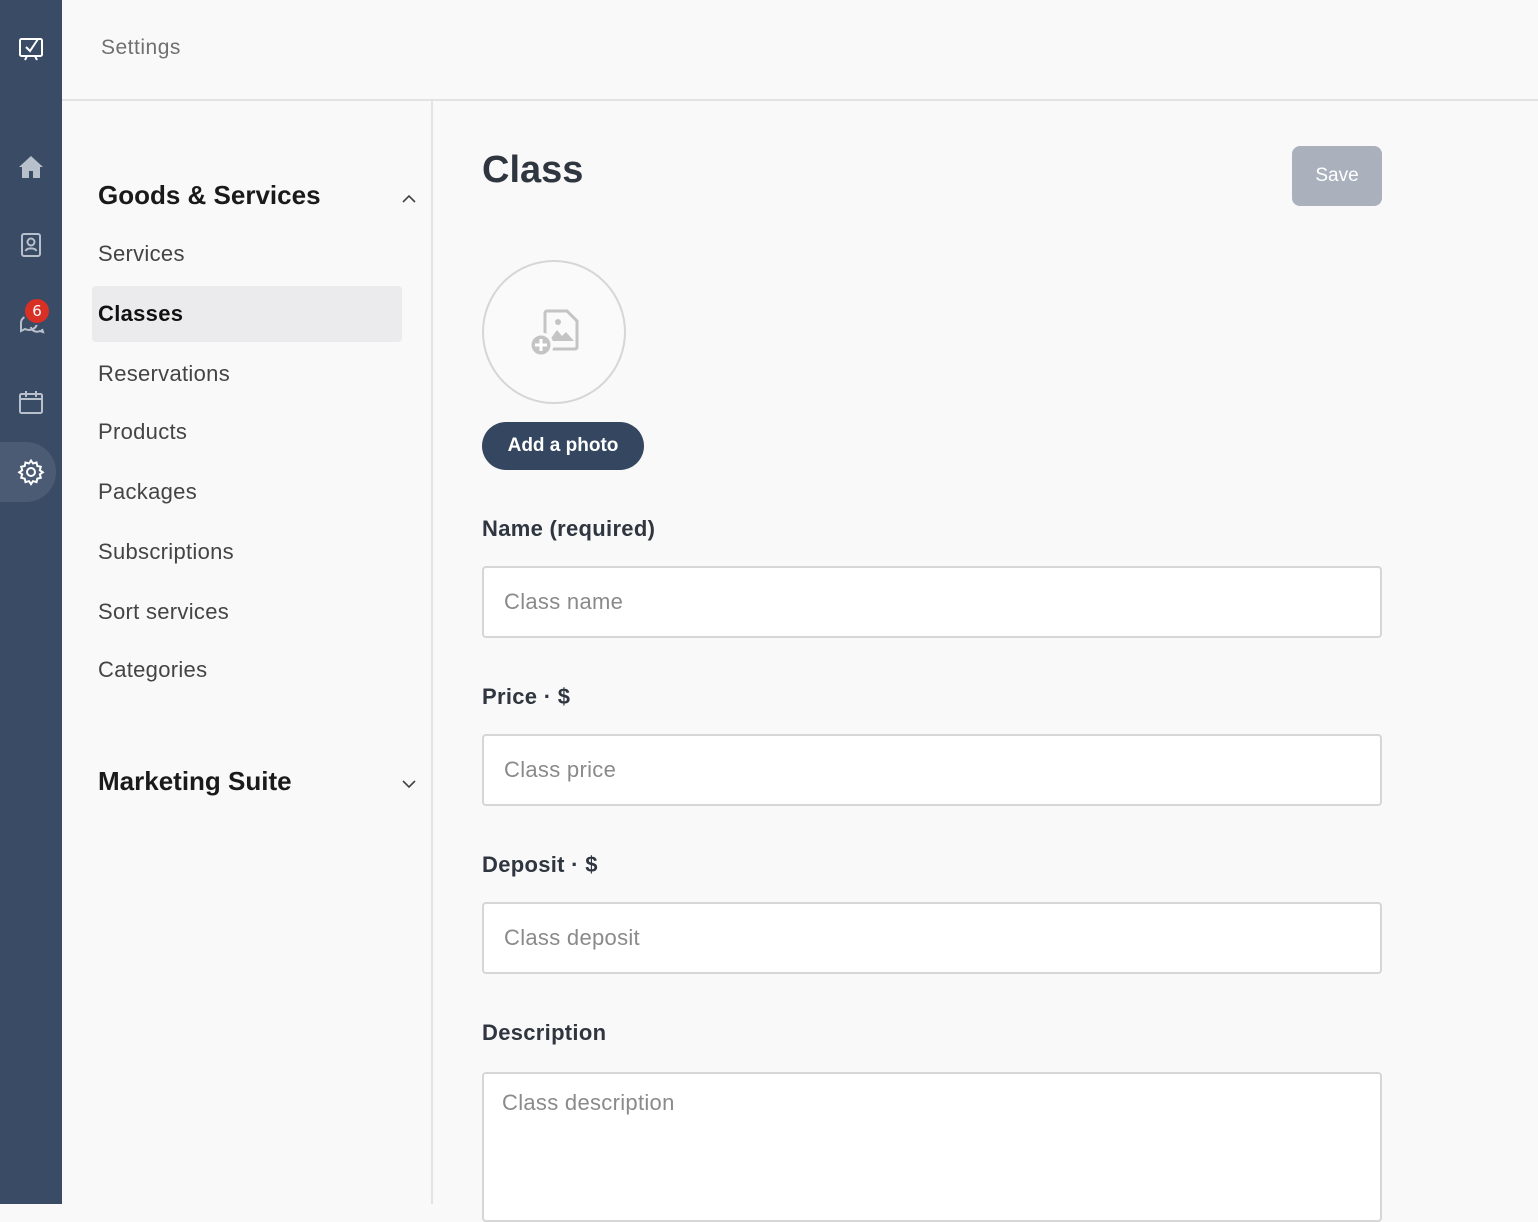 The height and width of the screenshot is (1222, 1538). I want to click on name-label: Name (required), so click(569, 528).